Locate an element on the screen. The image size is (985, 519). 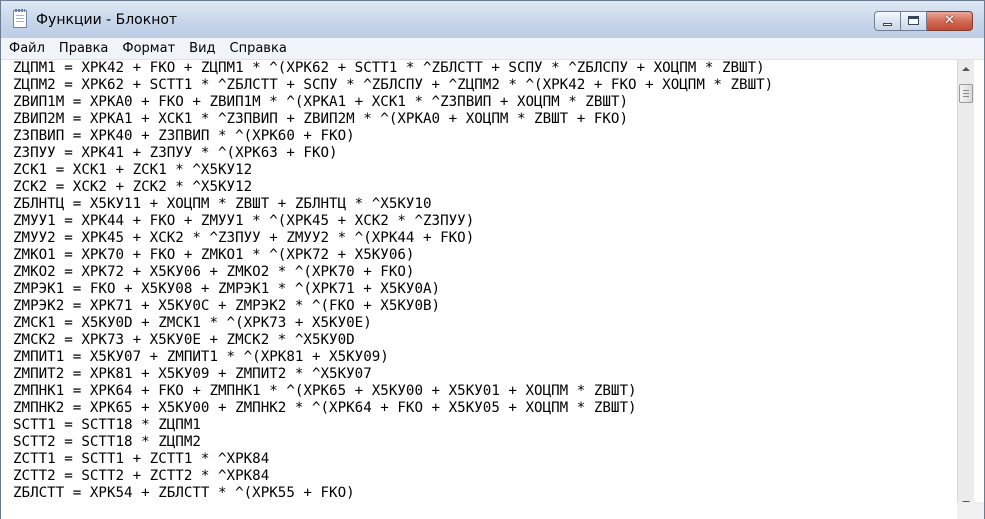
maximize-icon is located at coordinates (913, 20).